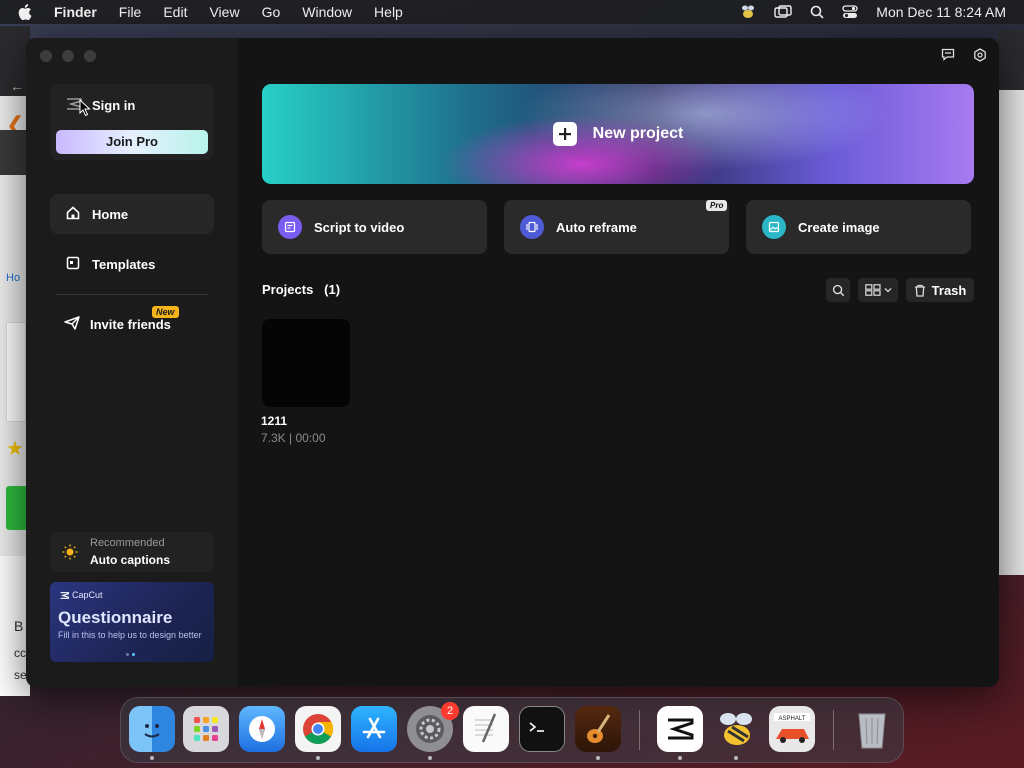  Describe the element at coordinates (20, 653) in the screenshot. I see `background-text-2: cc` at that location.